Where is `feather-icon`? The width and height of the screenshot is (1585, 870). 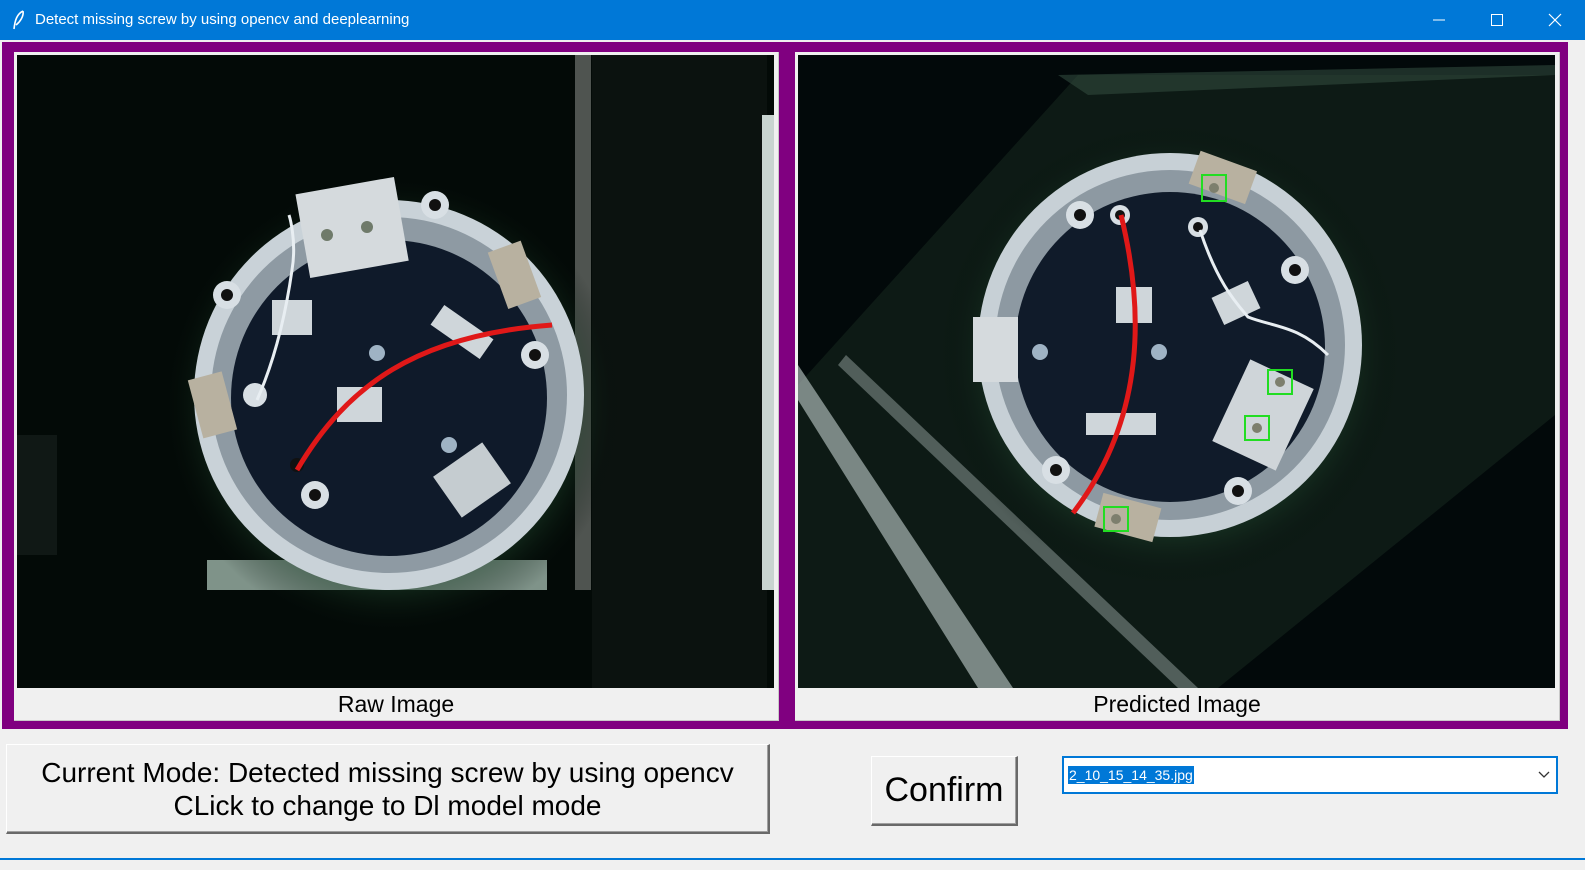 feather-icon is located at coordinates (18, 20).